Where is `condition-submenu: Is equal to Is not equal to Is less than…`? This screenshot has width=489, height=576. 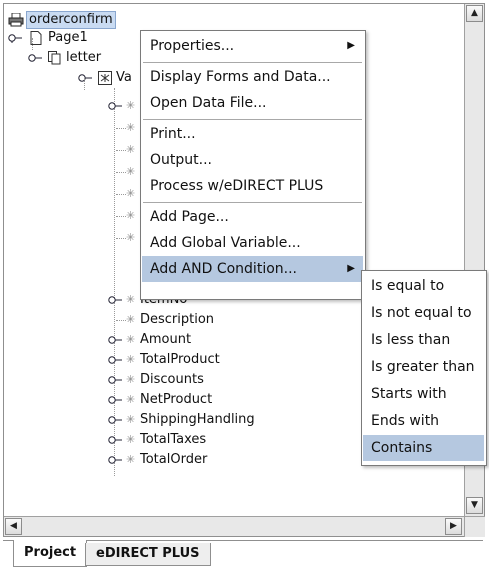 condition-submenu: Is equal to Is not equal to Is less than… is located at coordinates (424, 368).